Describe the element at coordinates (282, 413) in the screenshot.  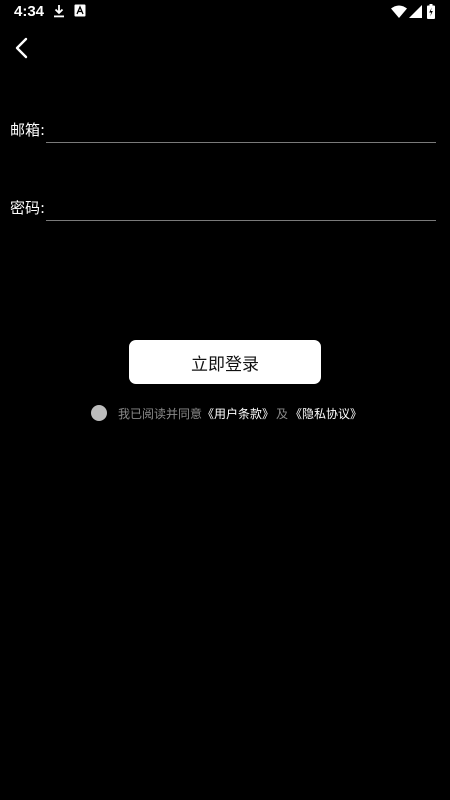
I see `agreement-conjunction: 及` at that location.